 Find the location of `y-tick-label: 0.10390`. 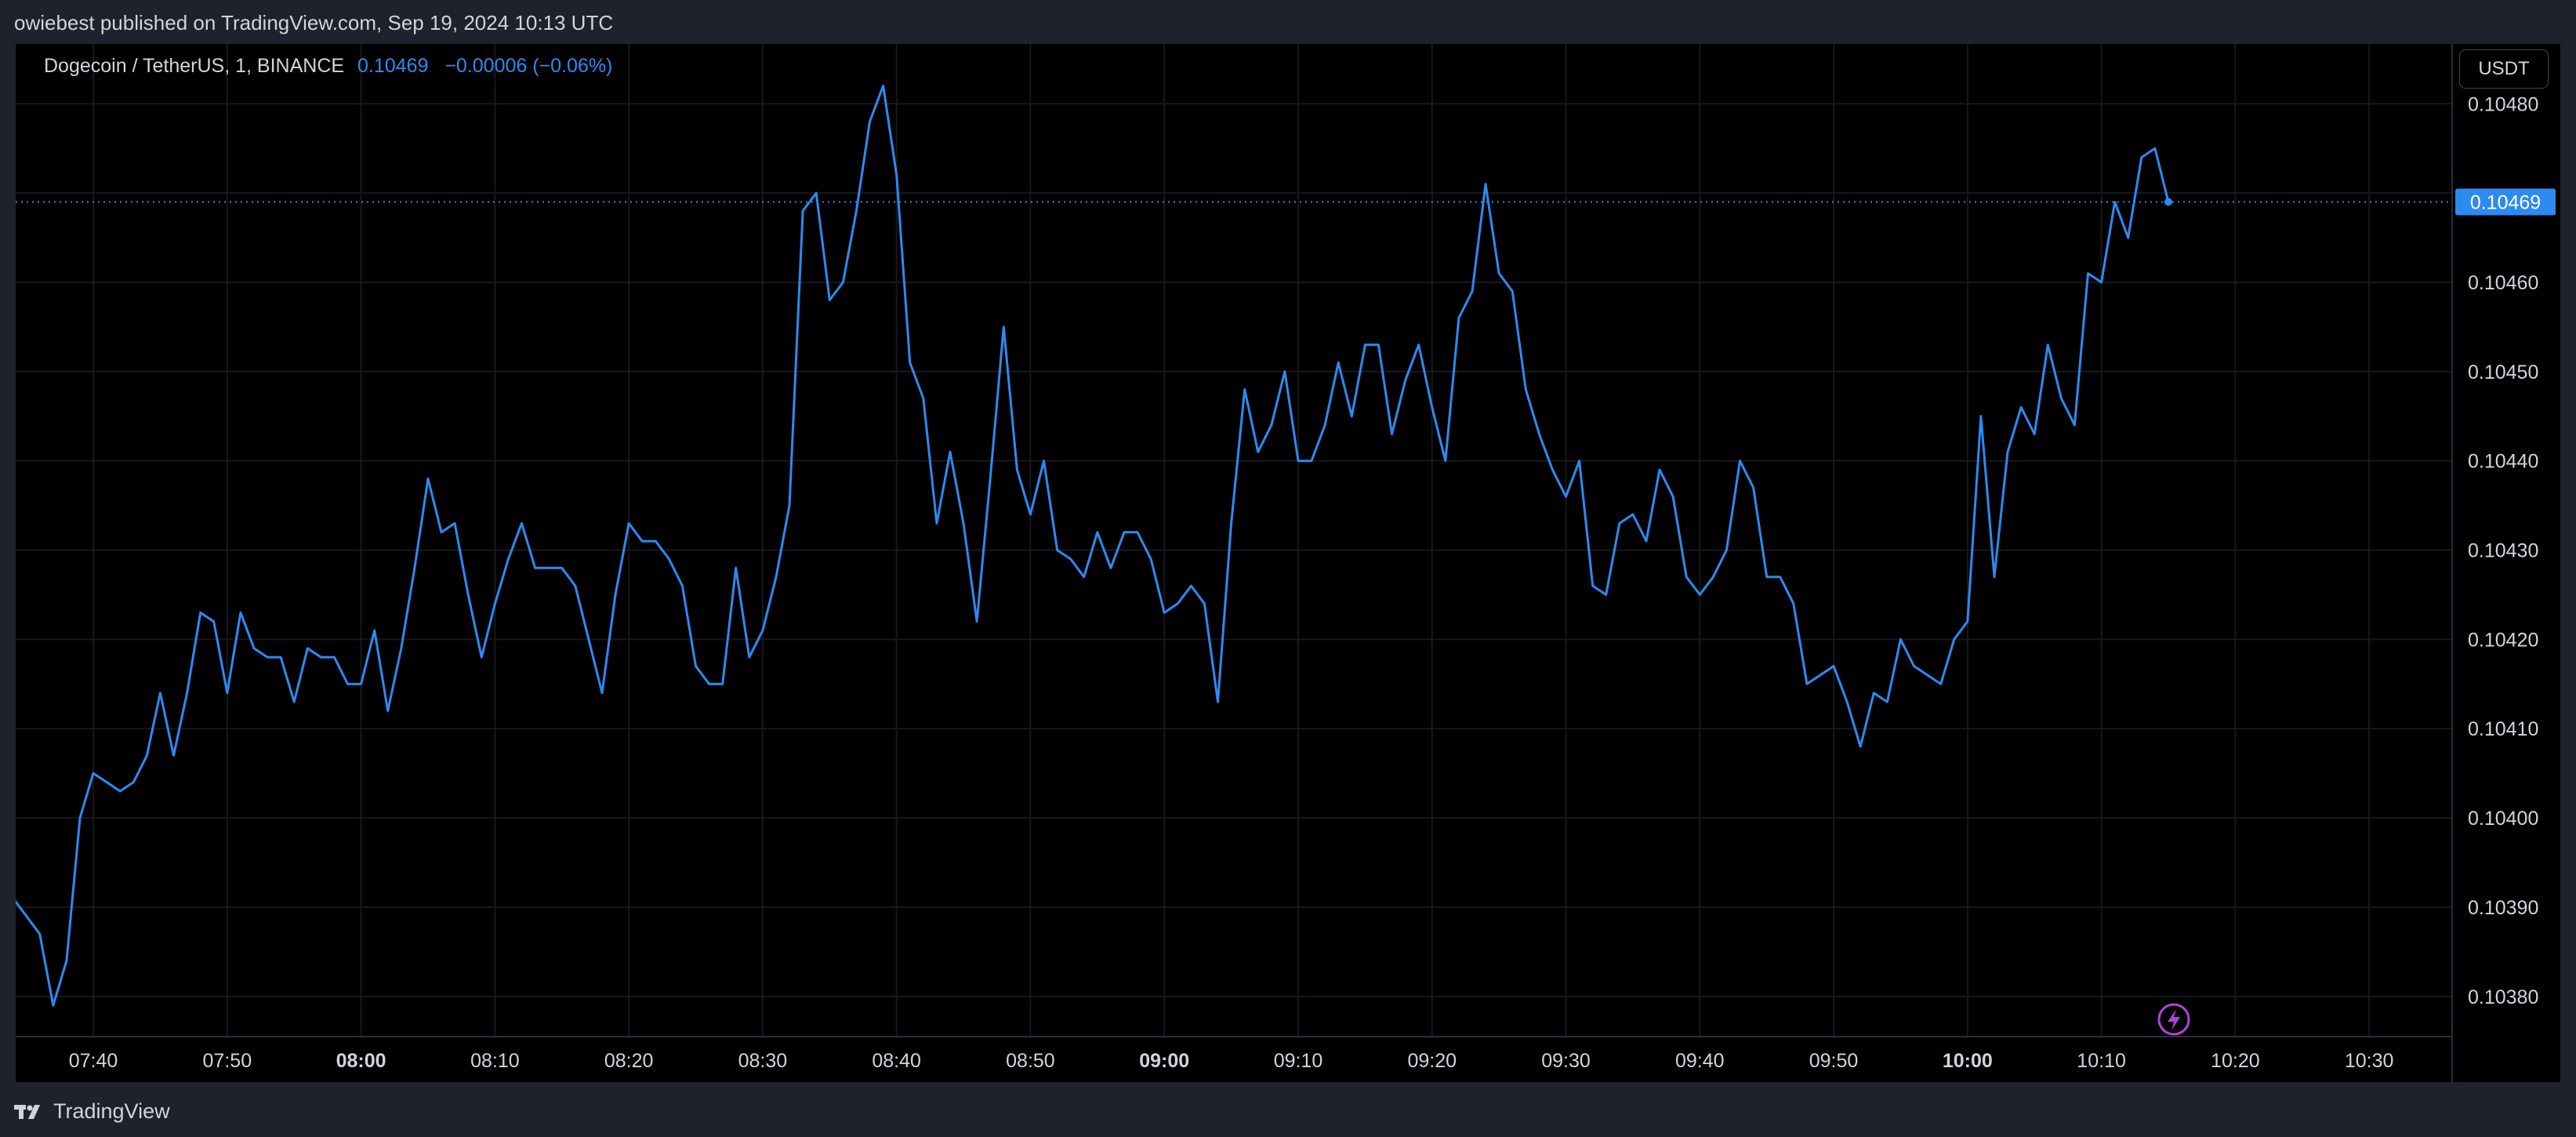

y-tick-label: 0.10390 is located at coordinates (2503, 908).